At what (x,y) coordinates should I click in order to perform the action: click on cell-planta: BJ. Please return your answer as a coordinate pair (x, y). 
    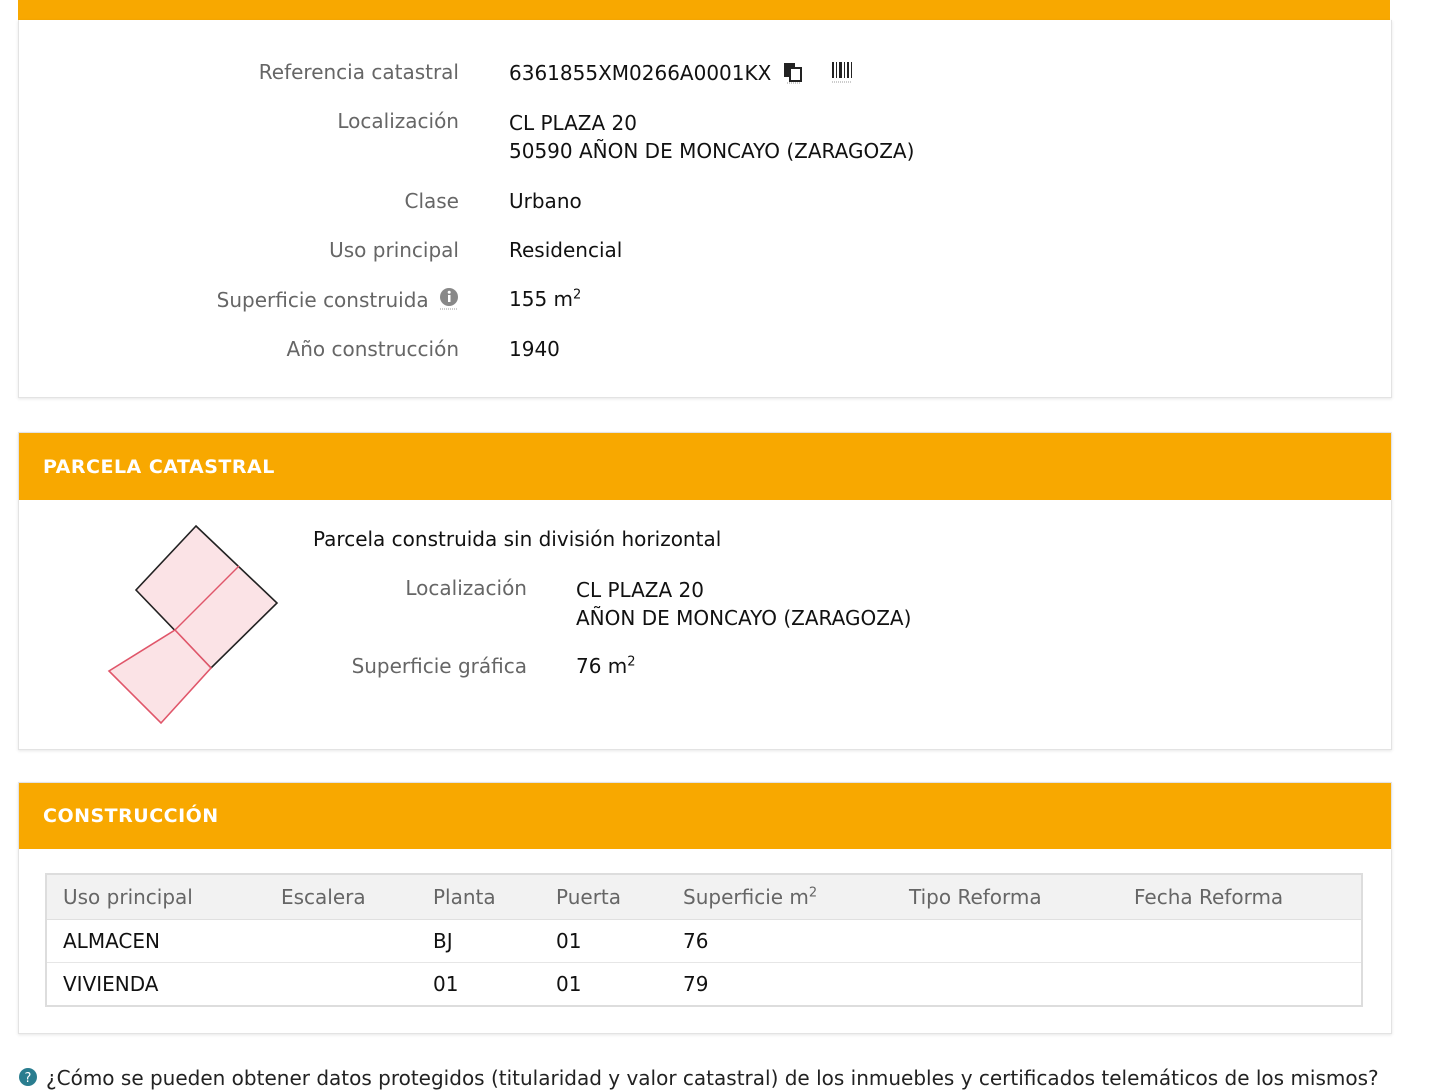
    Looking at the image, I should click on (478, 941).